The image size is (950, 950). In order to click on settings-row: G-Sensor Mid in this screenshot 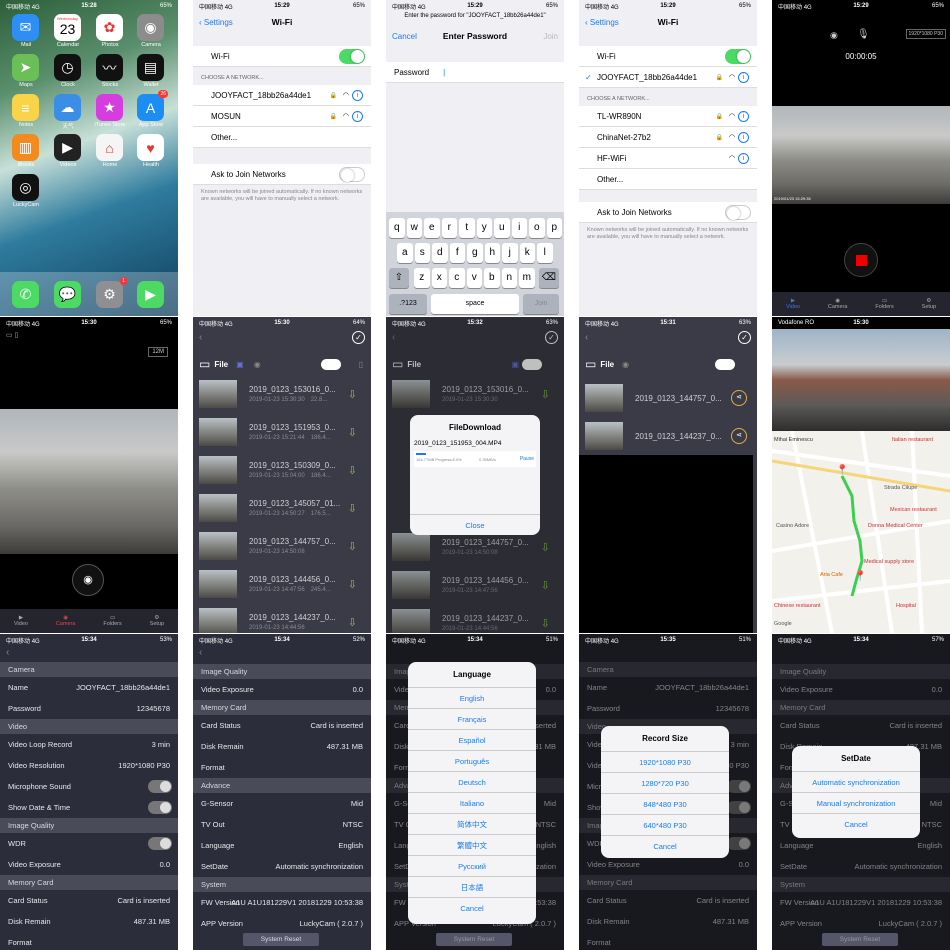, I will do `click(282, 803)`.